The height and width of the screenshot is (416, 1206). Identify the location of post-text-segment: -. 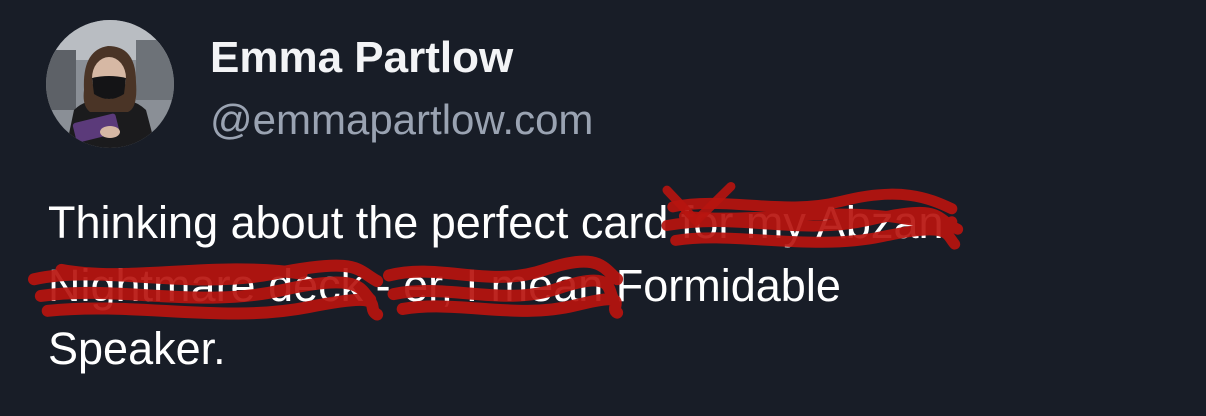
(383, 285).